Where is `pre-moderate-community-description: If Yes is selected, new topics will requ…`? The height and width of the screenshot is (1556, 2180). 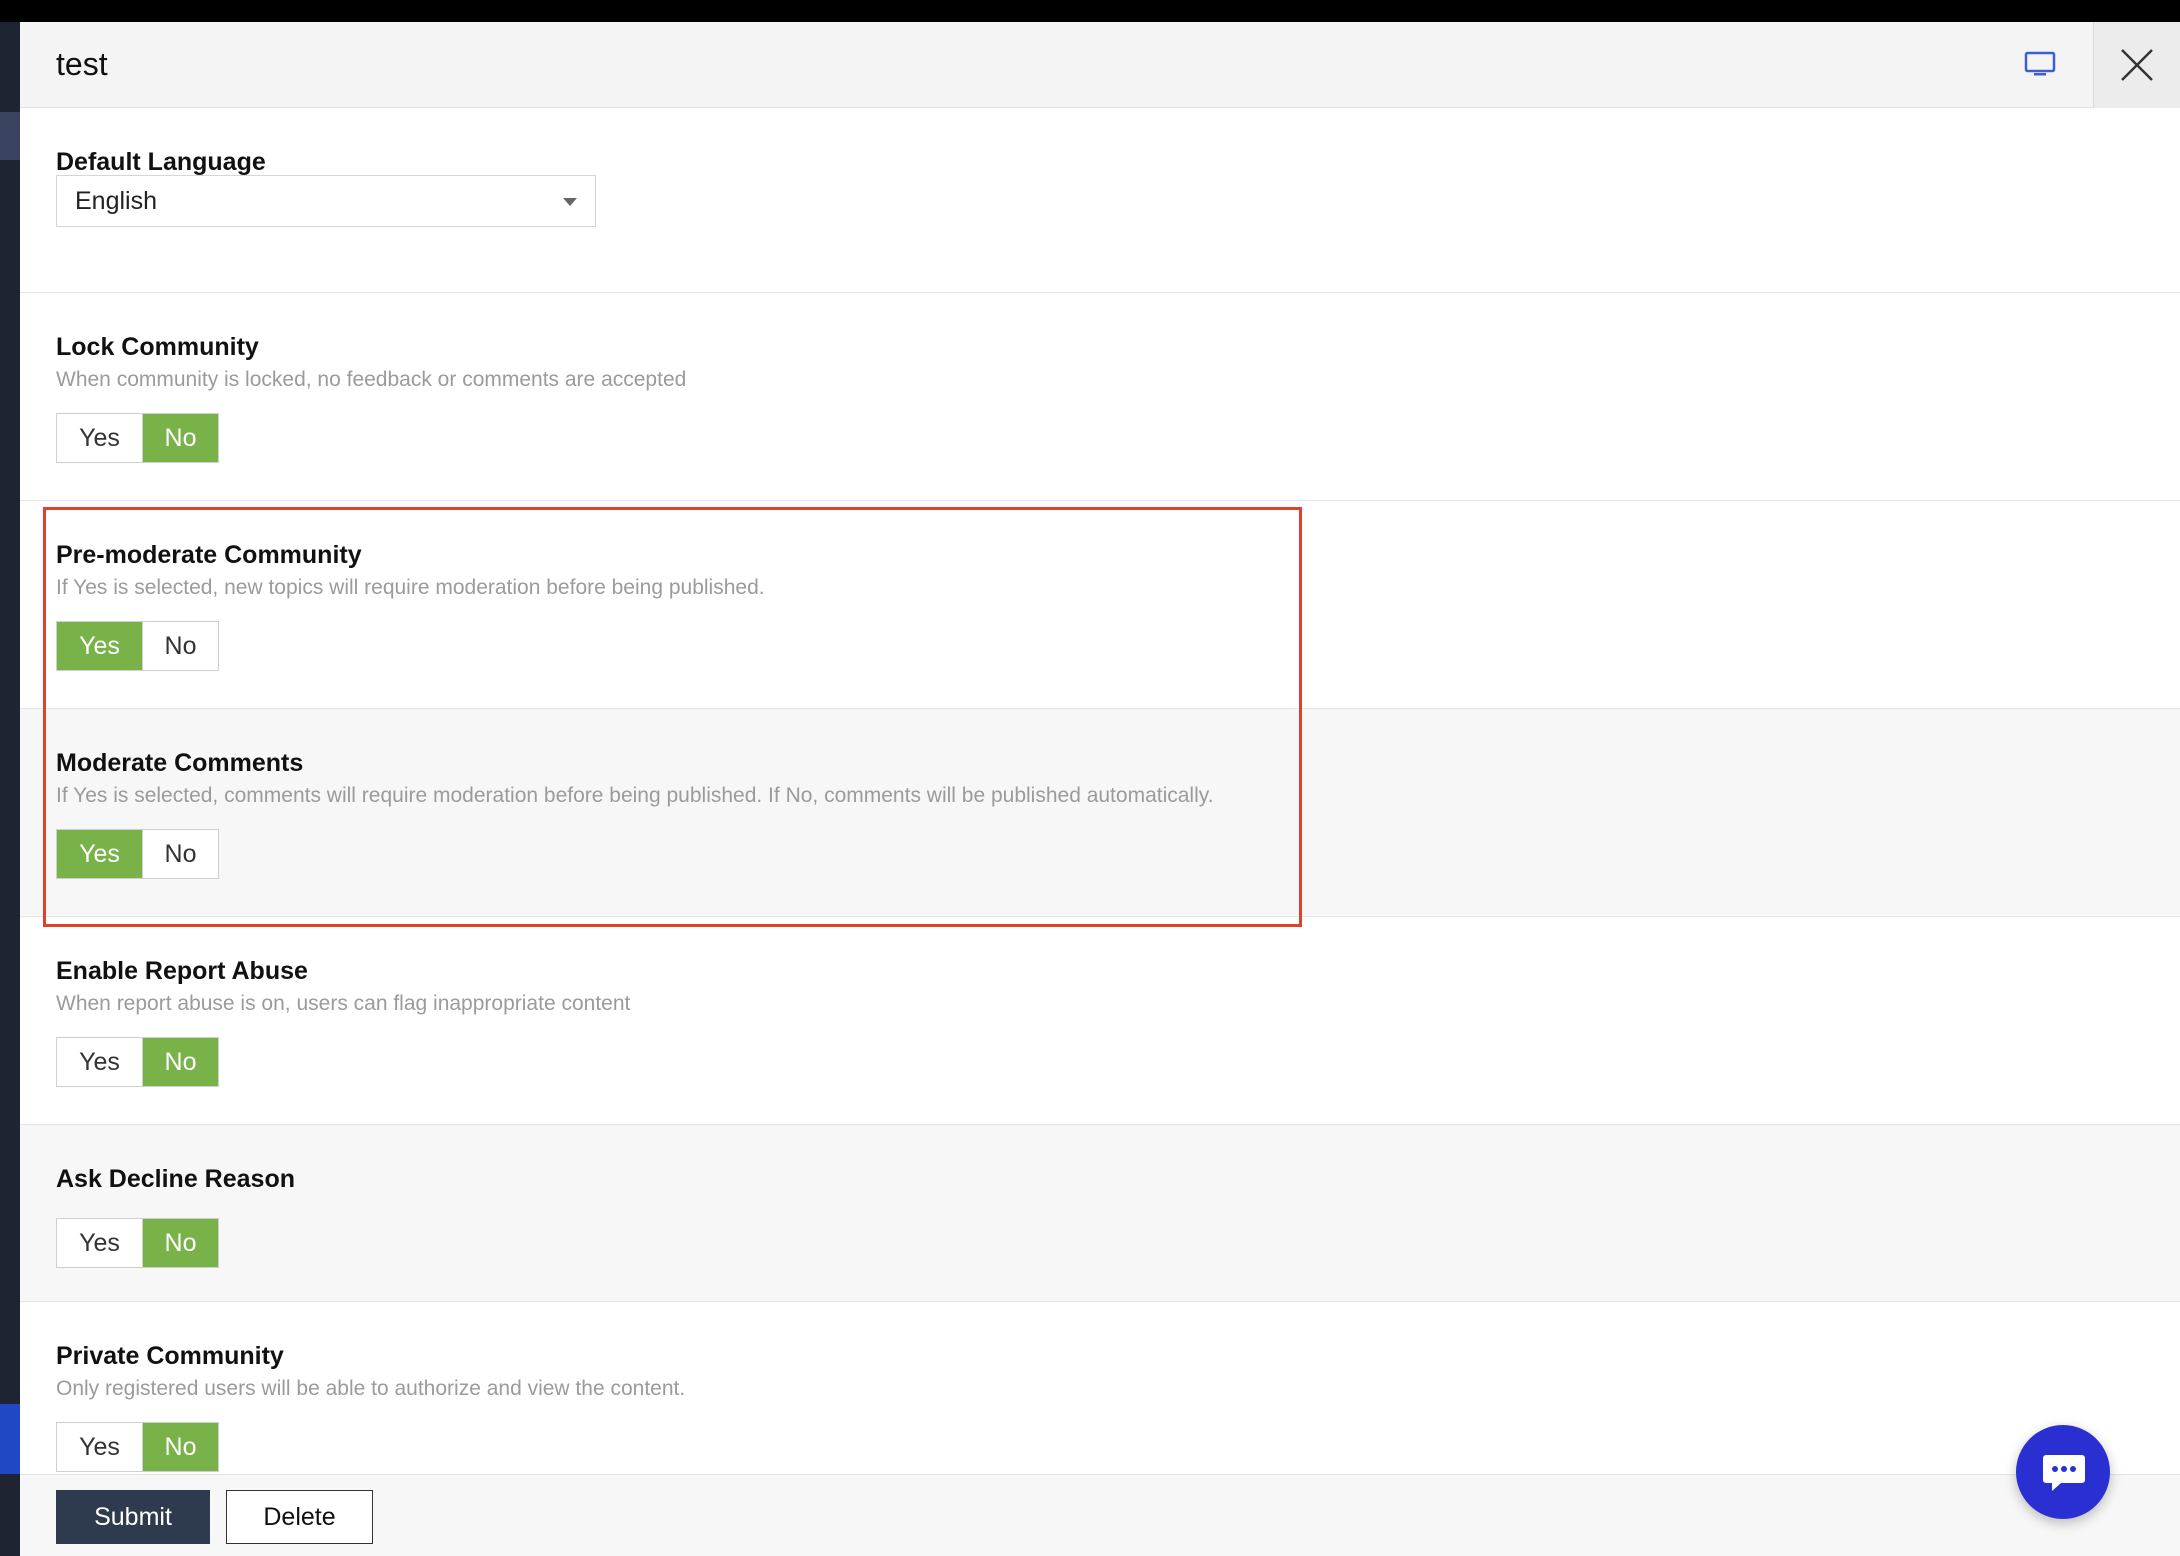
pre-moderate-community-description: If Yes is selected, new topics will requ… is located at coordinates (410, 587).